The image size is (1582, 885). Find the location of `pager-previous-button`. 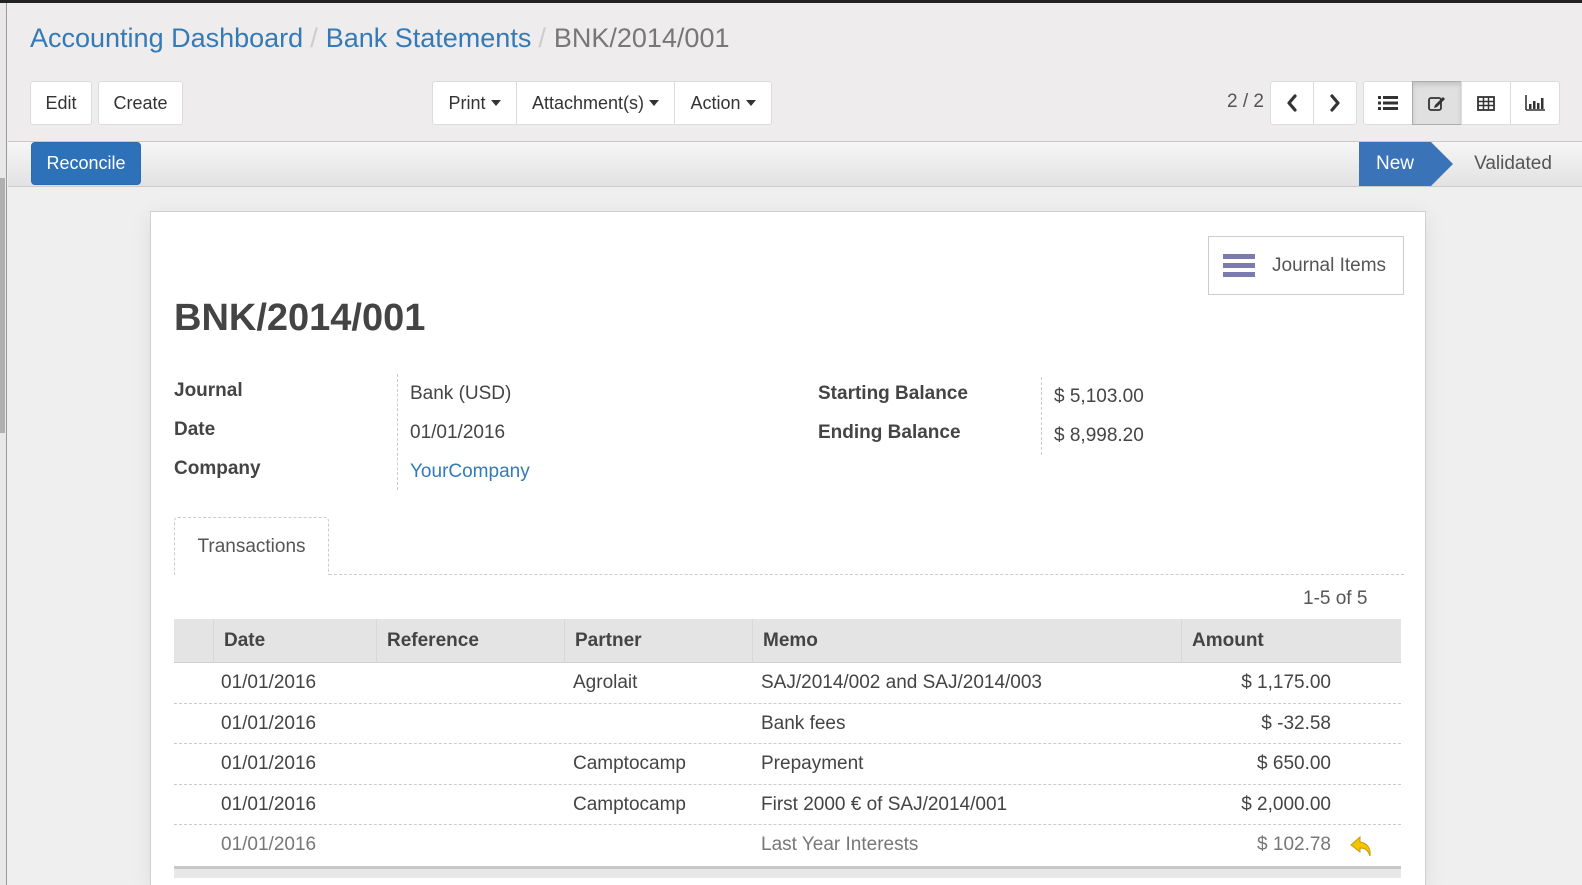

pager-previous-button is located at coordinates (1292, 103).